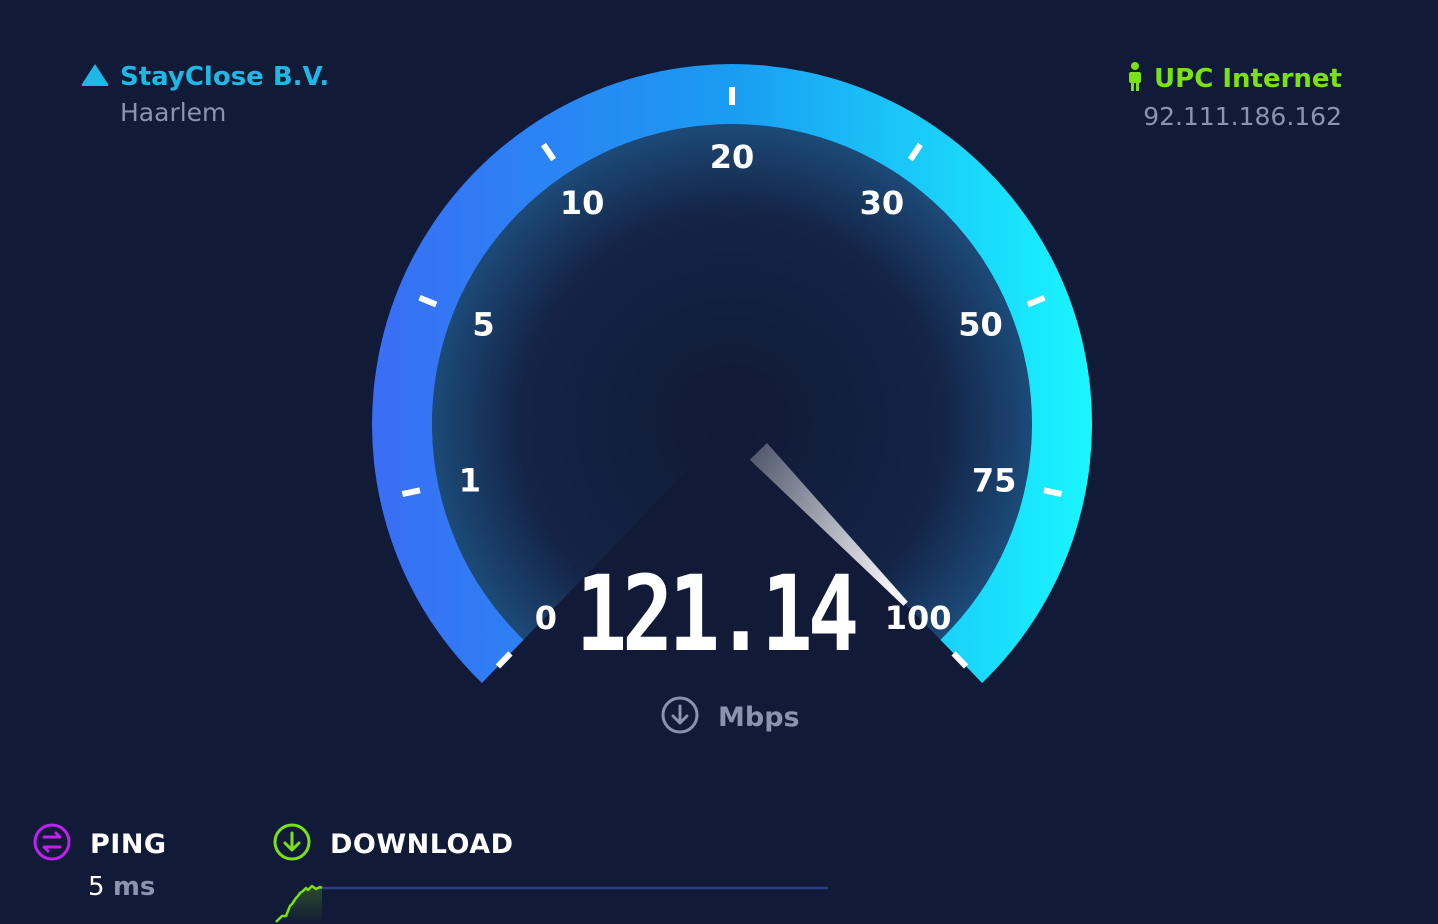 Image resolution: width=1438 pixels, height=924 pixels. I want to click on ping-value-row: 5 ms, so click(127, 887).